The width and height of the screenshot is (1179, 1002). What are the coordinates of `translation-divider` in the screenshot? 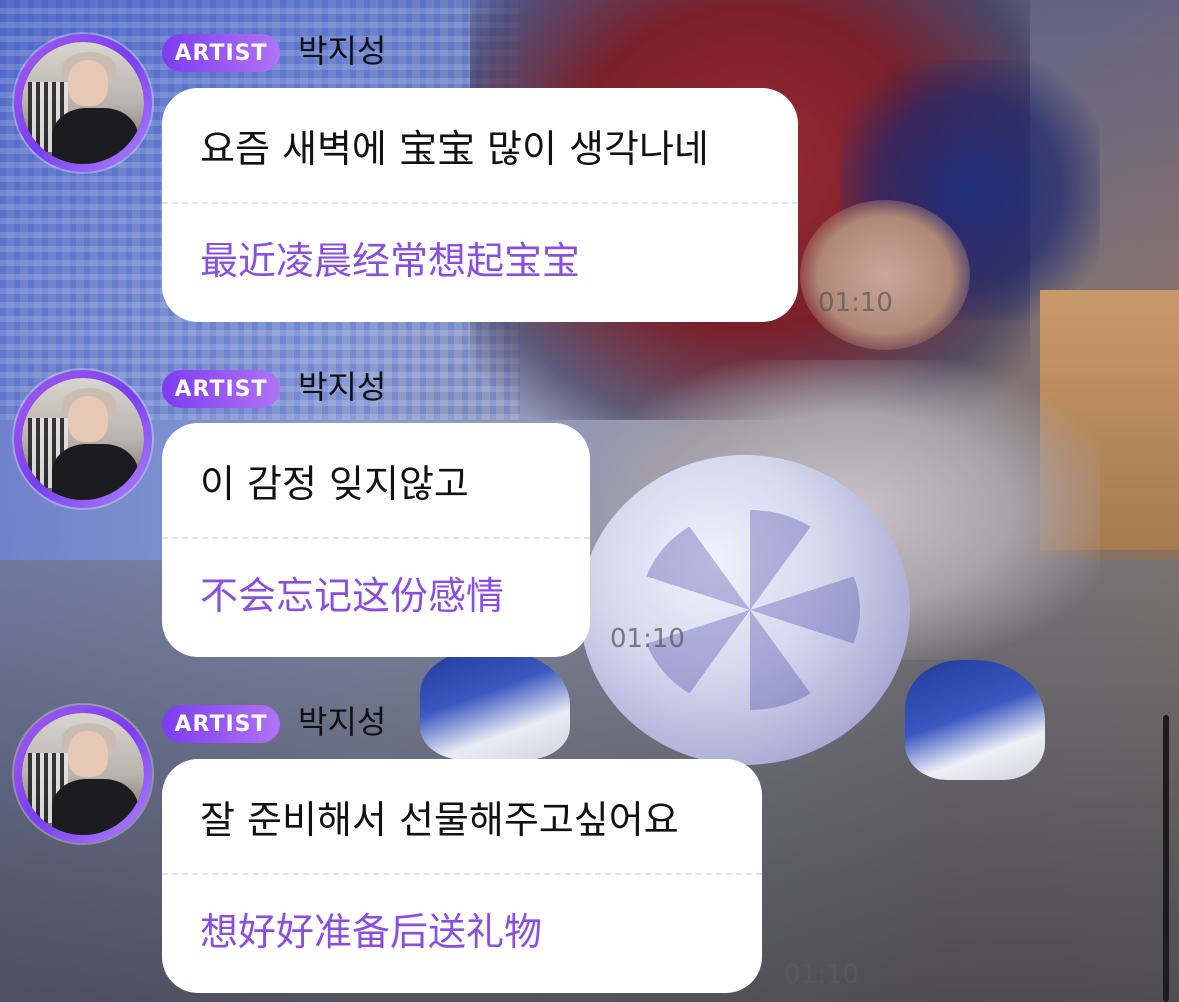 It's located at (462, 874).